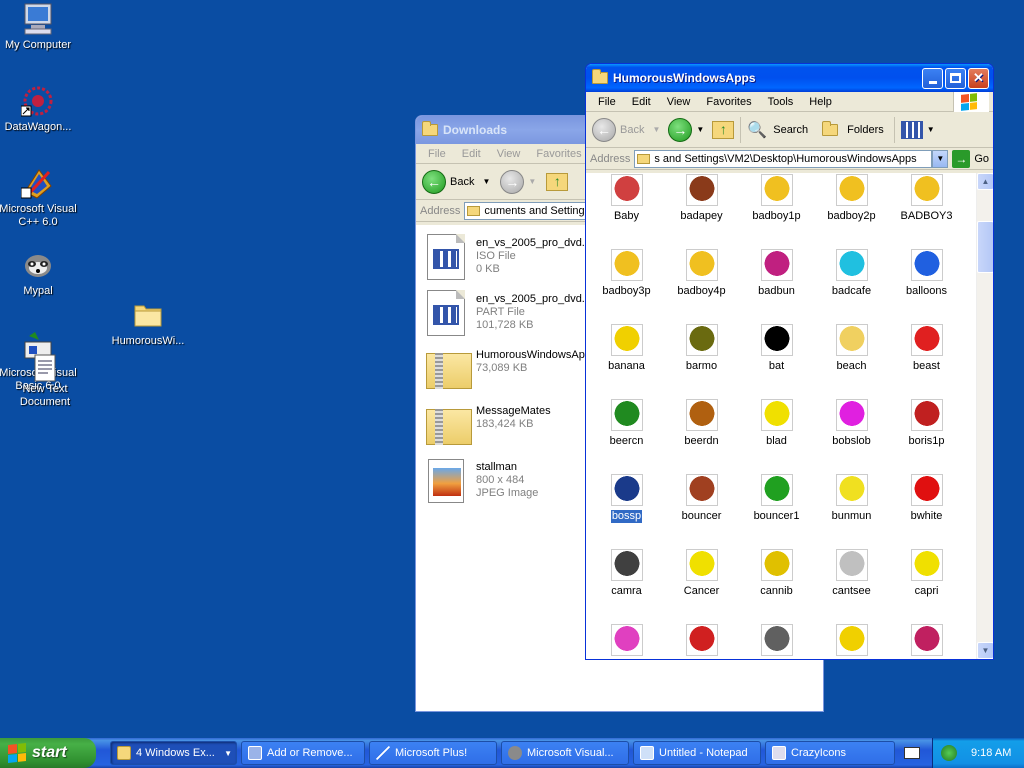 This screenshot has width=1024, height=768. What do you see at coordinates (776, 348) in the screenshot?
I see `icon-item: bat` at bounding box center [776, 348].